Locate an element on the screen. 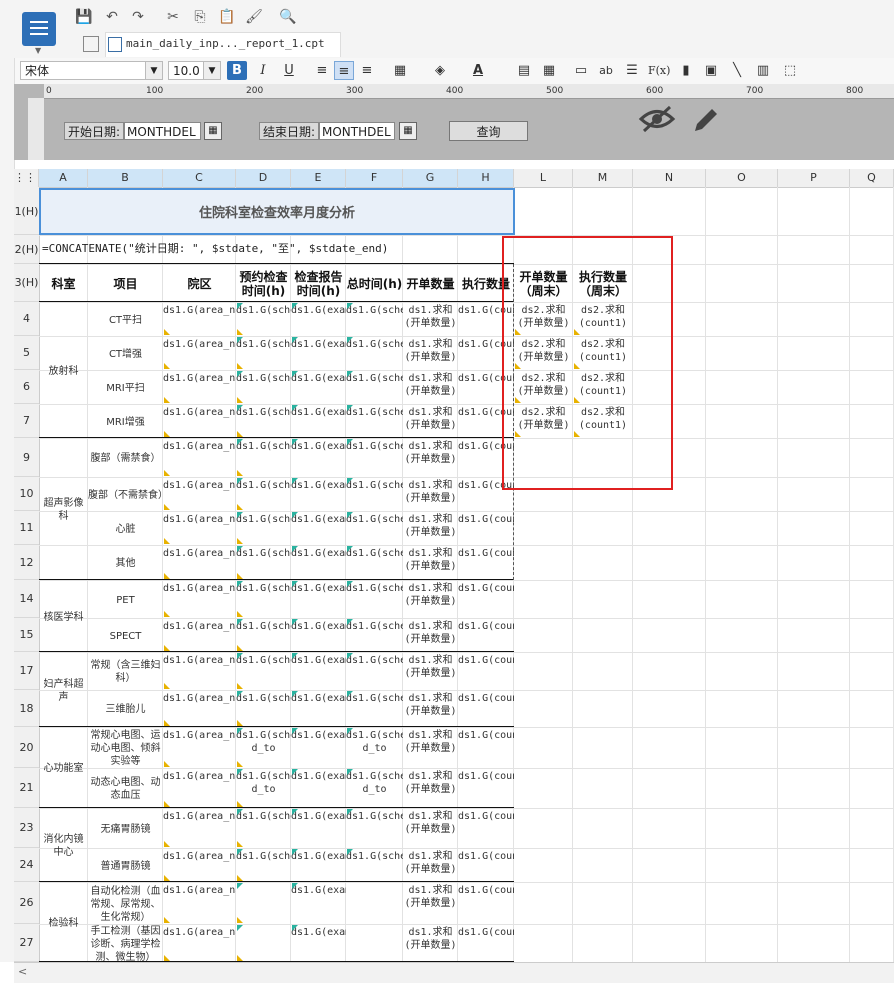 The height and width of the screenshot is (983, 894). pencil-icon is located at coordinates (706, 120).